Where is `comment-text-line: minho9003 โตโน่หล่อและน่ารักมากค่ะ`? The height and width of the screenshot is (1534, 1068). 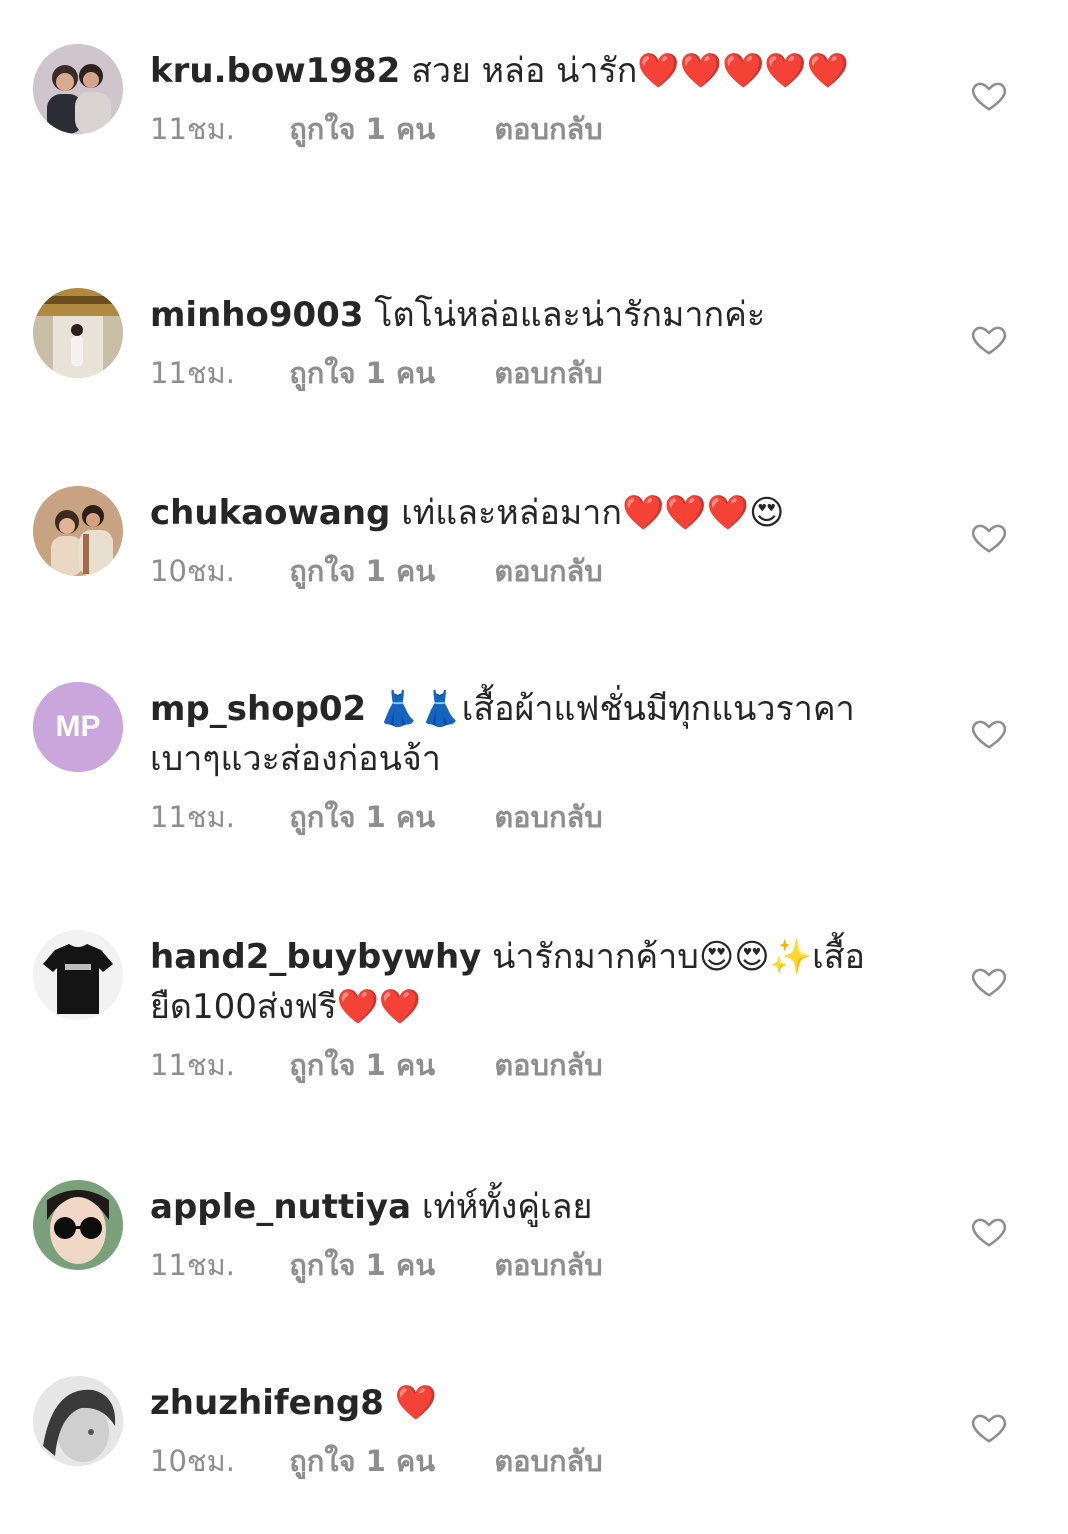 comment-text-line: minho9003 โตโน่หล่อและน่ารักมากค่ะ is located at coordinates (535, 315).